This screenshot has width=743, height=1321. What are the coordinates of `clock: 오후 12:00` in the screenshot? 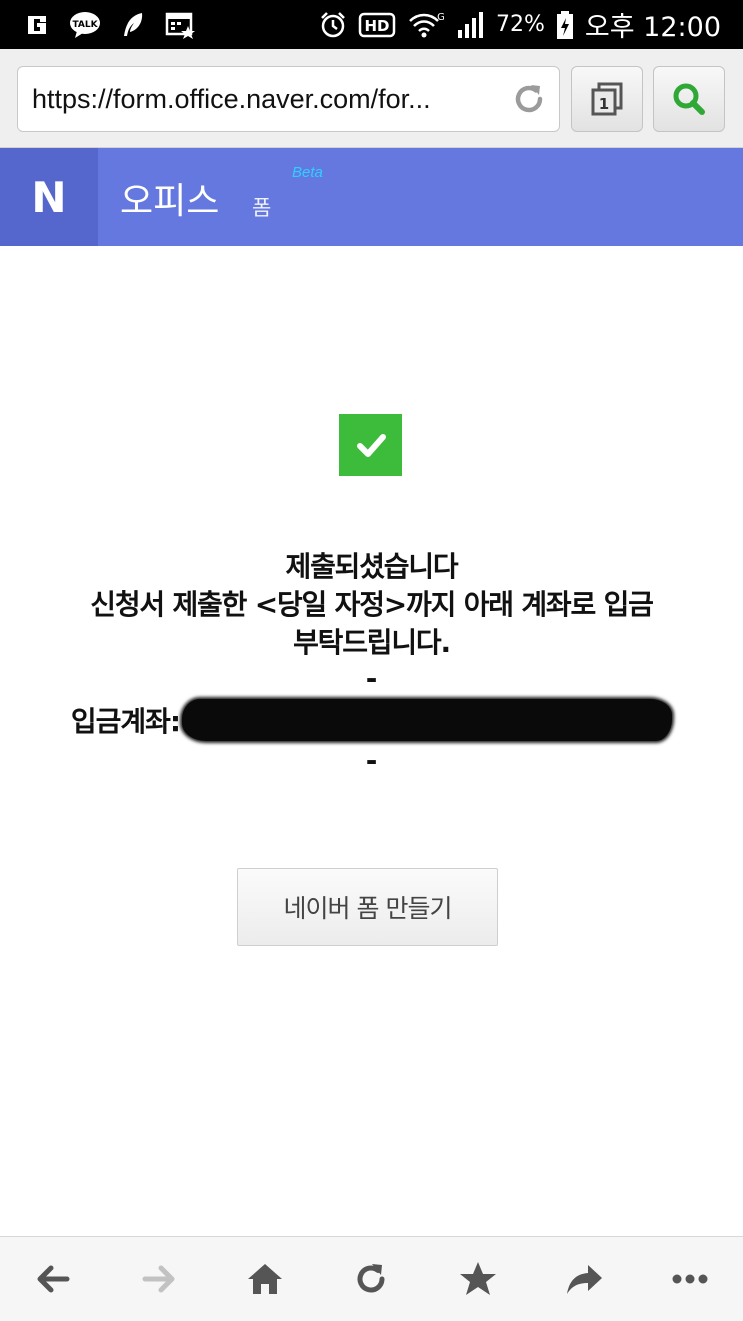 It's located at (652, 27).